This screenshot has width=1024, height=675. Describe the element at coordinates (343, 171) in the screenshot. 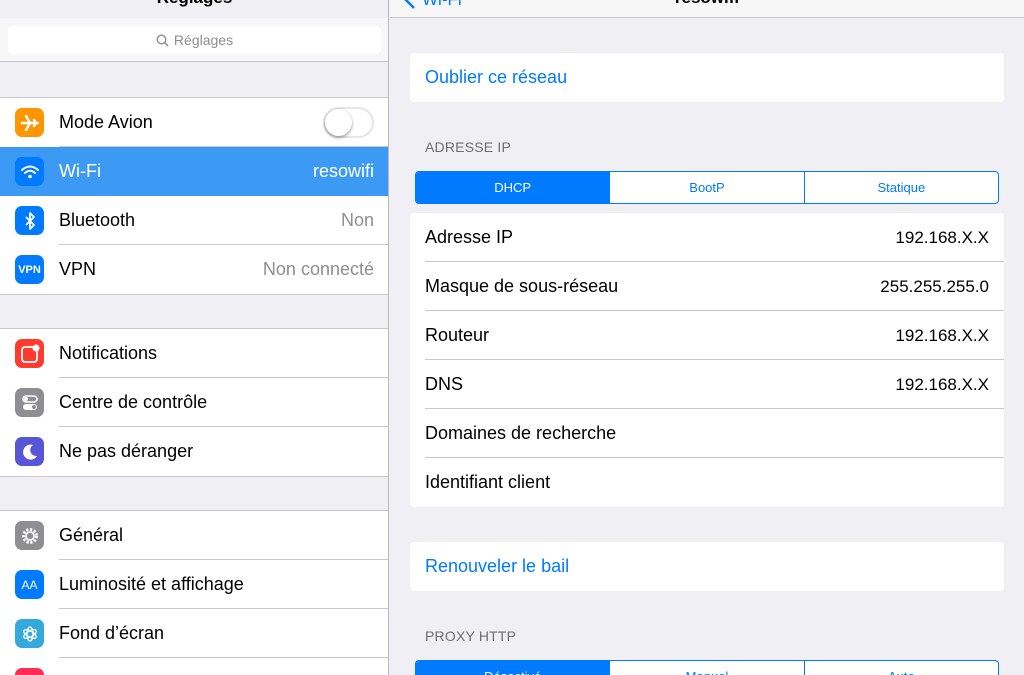

I see `sidebar-item-value: resowifi` at that location.